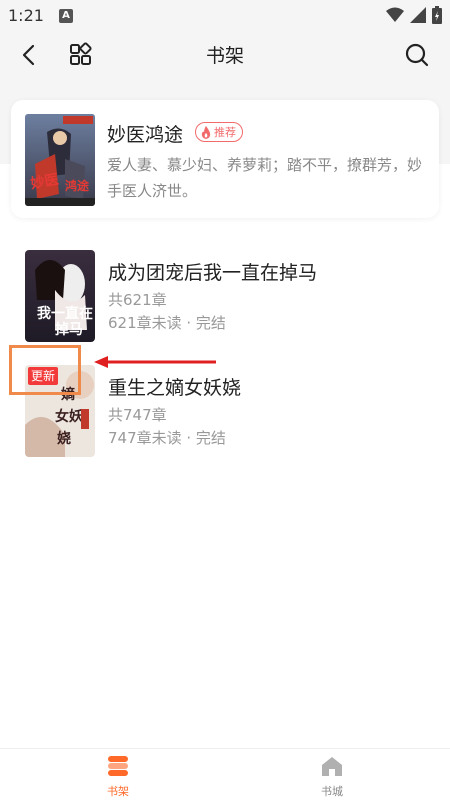 This screenshot has width=450, height=800. What do you see at coordinates (332, 777) in the screenshot?
I see `tab-bookstore: 书城` at bounding box center [332, 777].